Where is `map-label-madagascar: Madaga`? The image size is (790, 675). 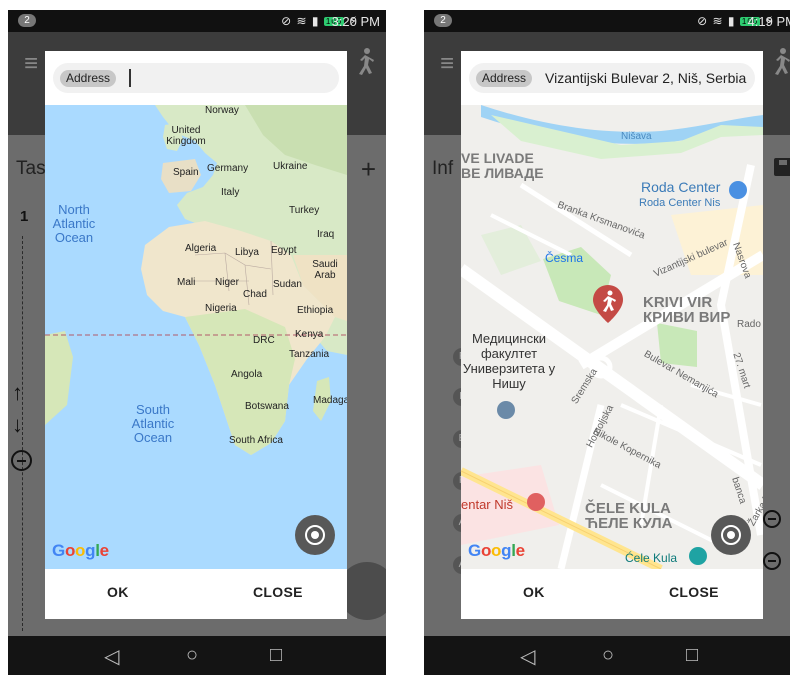 map-label-madagascar: Madaga is located at coordinates (330, 400).